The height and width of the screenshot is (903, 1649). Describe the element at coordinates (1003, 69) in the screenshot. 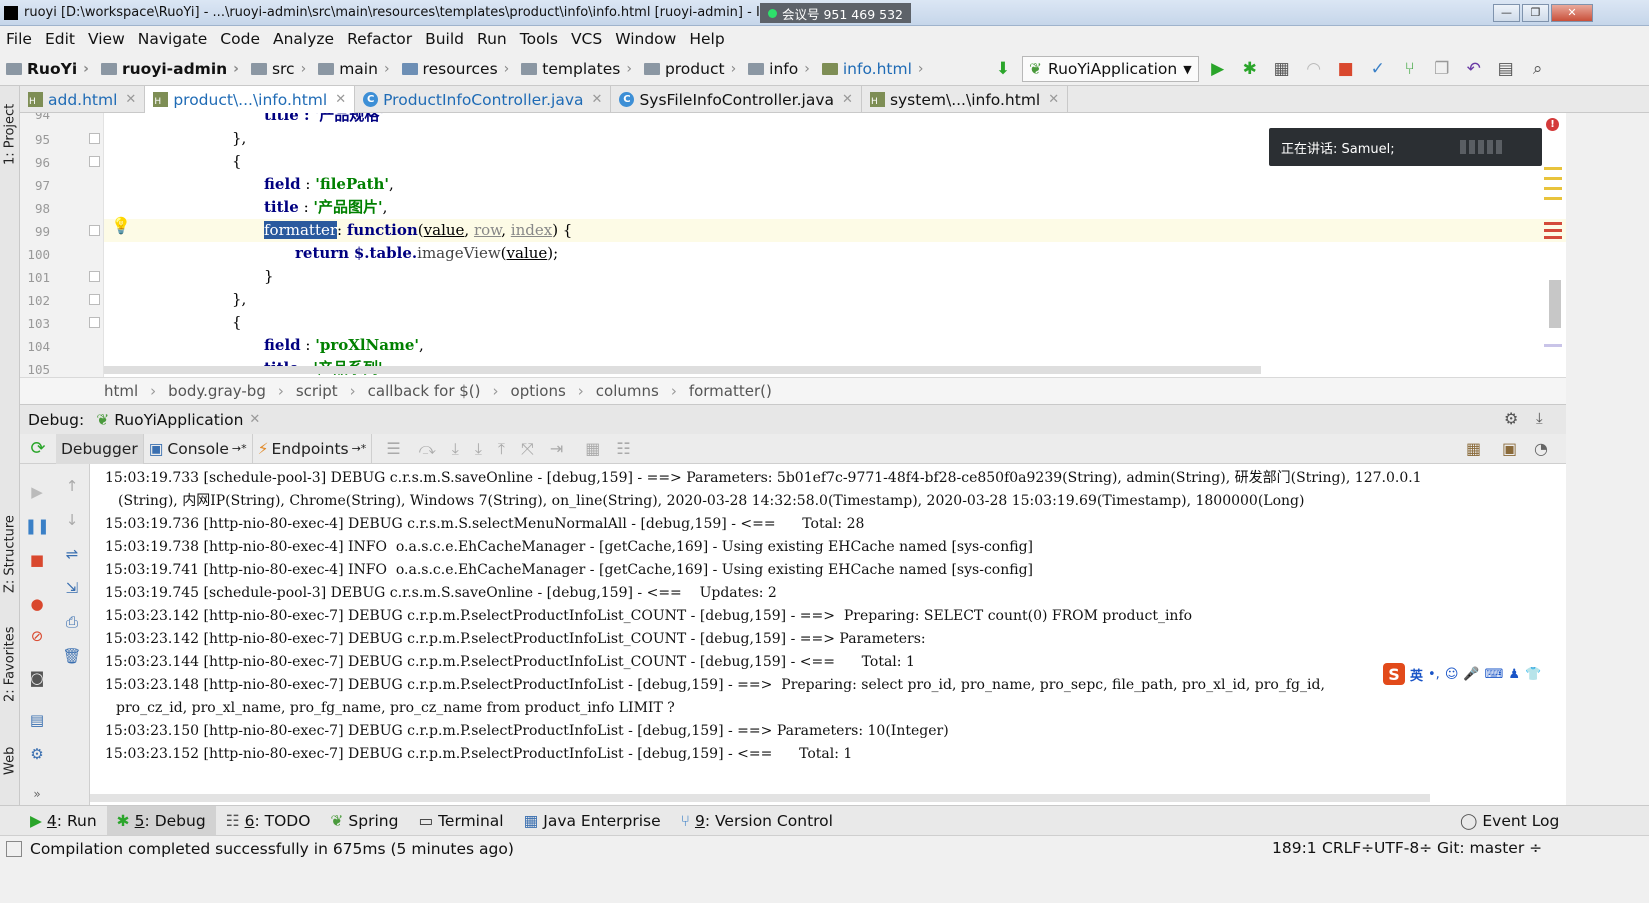

I see `build-project-icon: ⬇` at that location.